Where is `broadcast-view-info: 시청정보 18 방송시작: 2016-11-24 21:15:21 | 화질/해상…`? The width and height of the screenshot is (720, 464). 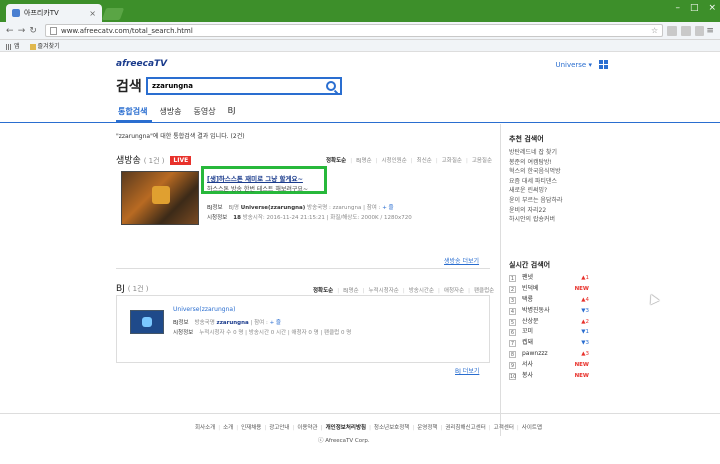 broadcast-view-info: 시청정보 18 방송시작: 2016-11-24 21:15:21 | 화질/해상… is located at coordinates (309, 218).